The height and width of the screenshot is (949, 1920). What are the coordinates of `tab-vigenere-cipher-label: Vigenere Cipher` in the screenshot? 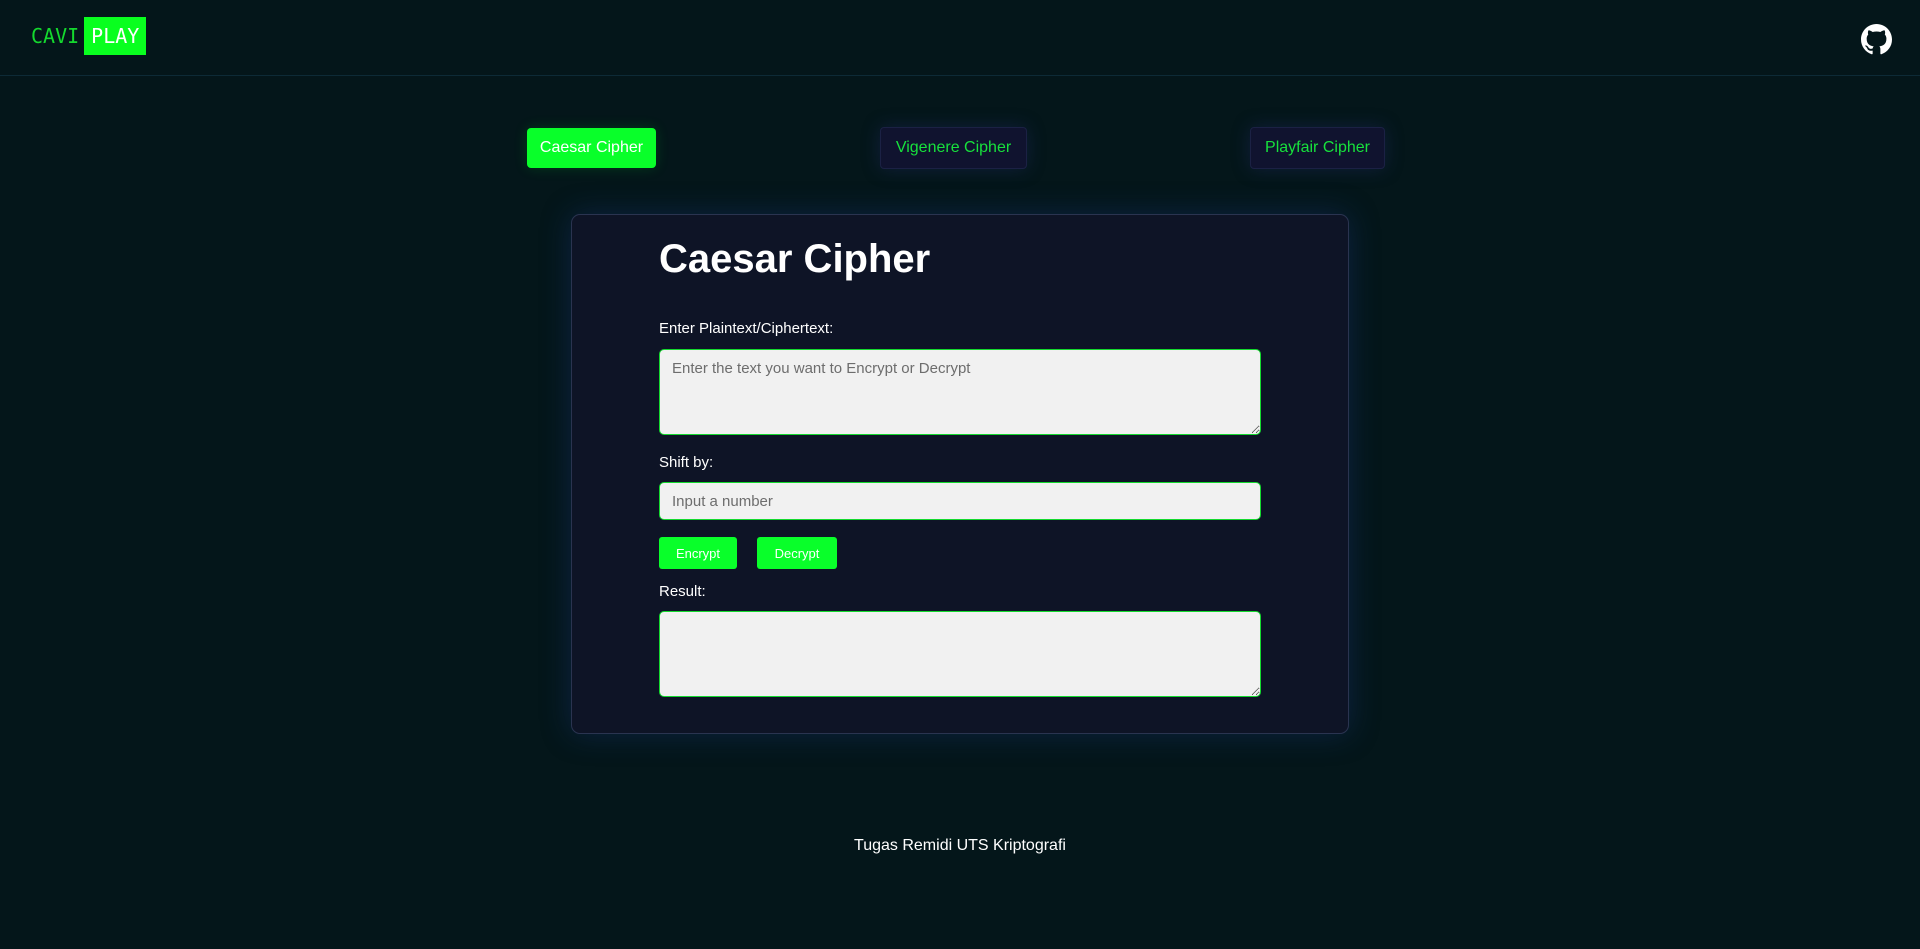 It's located at (953, 147).